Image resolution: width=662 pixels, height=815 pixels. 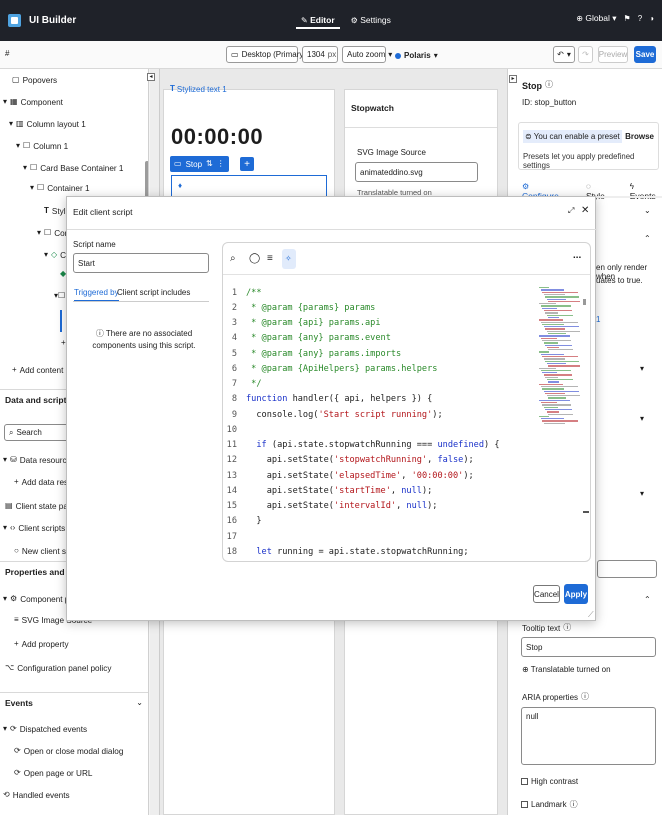 I want to click on high-contrast-checkbox: High contrast, so click(x=549, y=781).